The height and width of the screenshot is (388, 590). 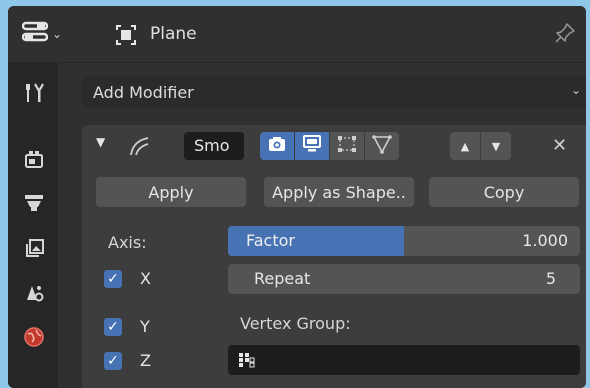 I want to click on smooth-modifier-icon, so click(x=140, y=148).